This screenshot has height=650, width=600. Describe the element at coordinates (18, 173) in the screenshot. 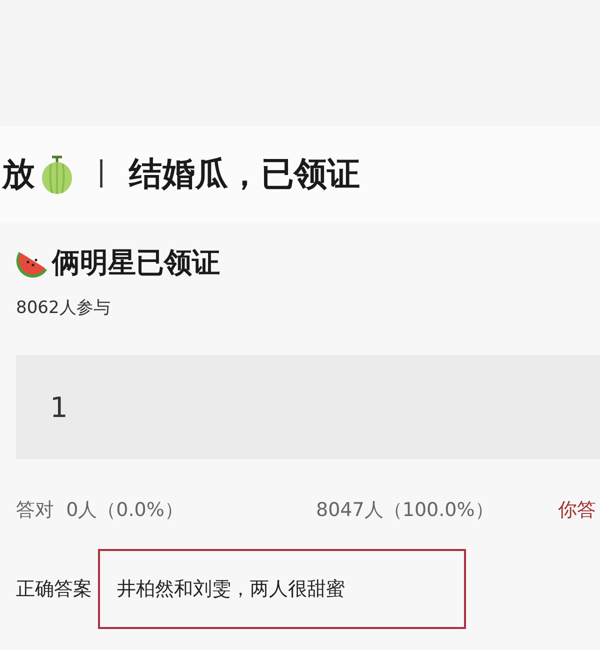

I see `headline-text: 放` at that location.